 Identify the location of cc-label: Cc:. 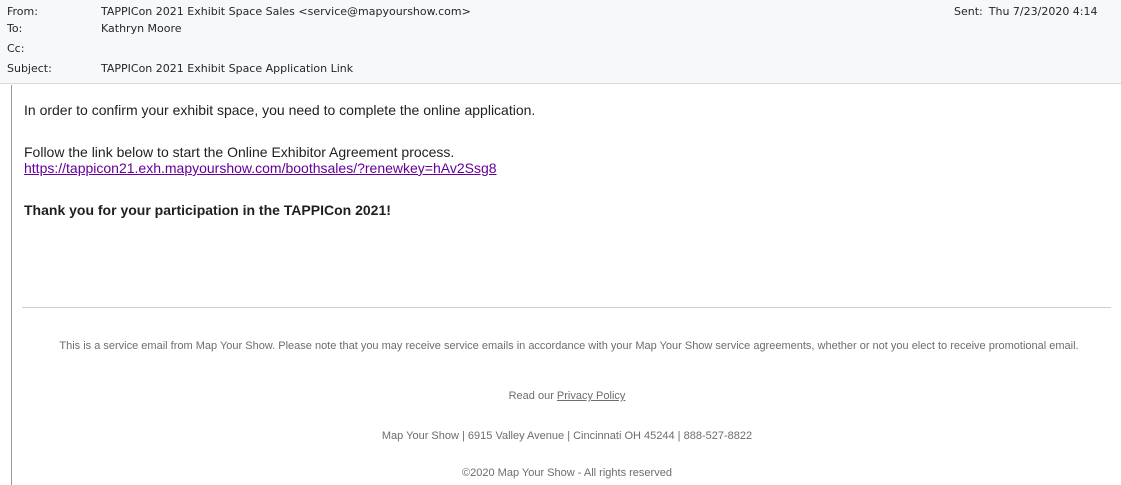
(16, 48).